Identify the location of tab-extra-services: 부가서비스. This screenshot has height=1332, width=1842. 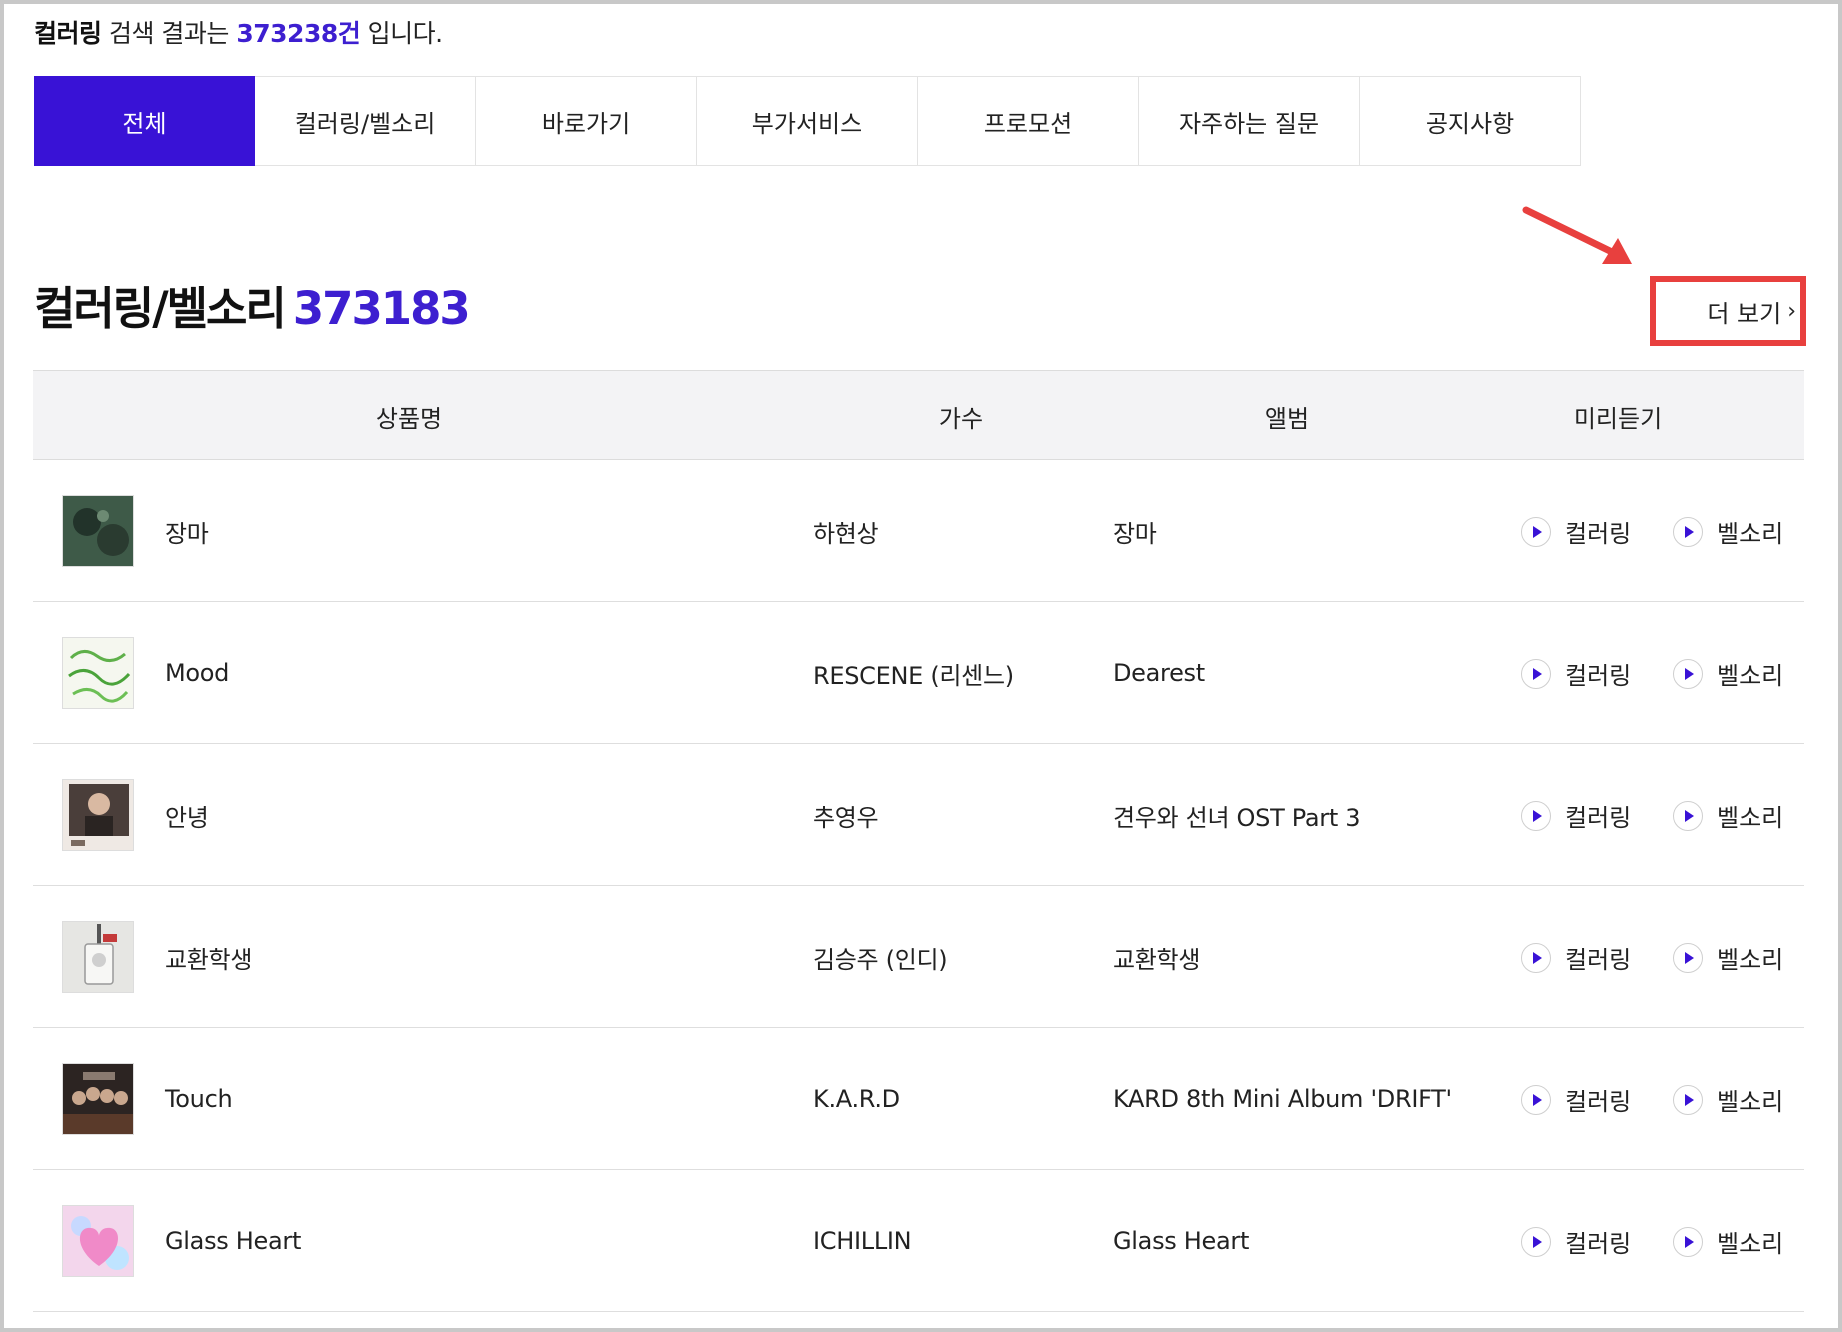
(807, 121).